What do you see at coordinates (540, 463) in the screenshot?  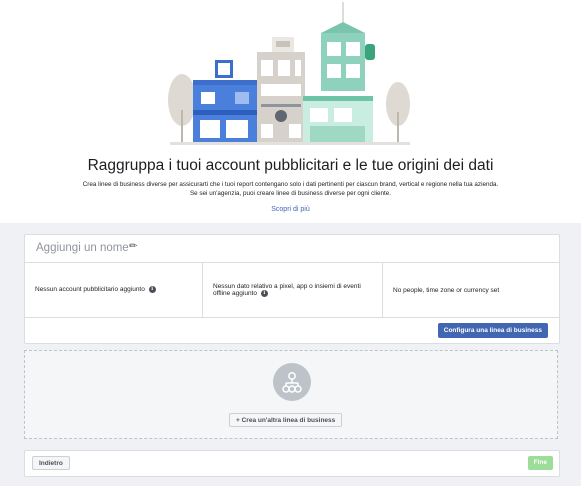 I see `done-button: Fine` at bounding box center [540, 463].